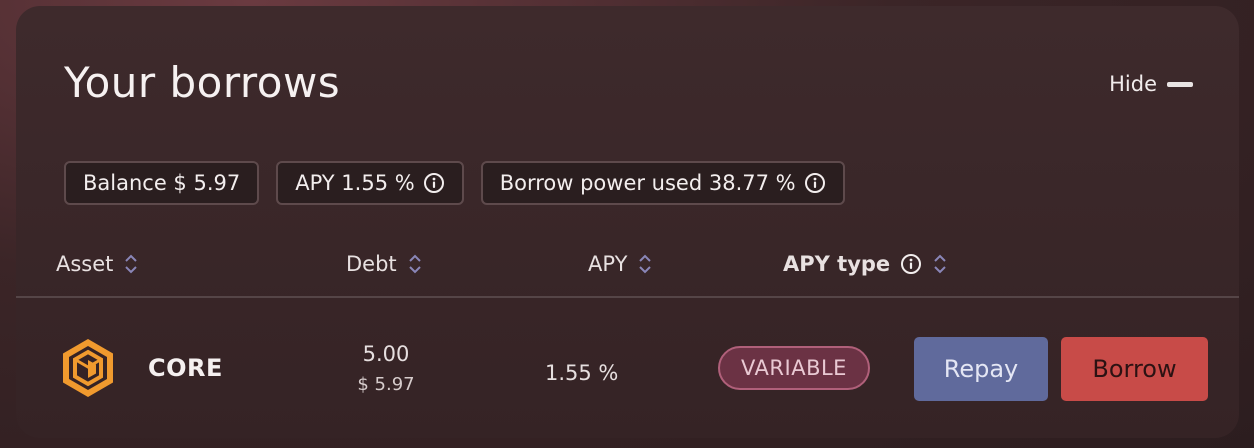 The width and height of the screenshot is (1254, 448). I want to click on apy-type-label: VARIABLE, so click(794, 368).